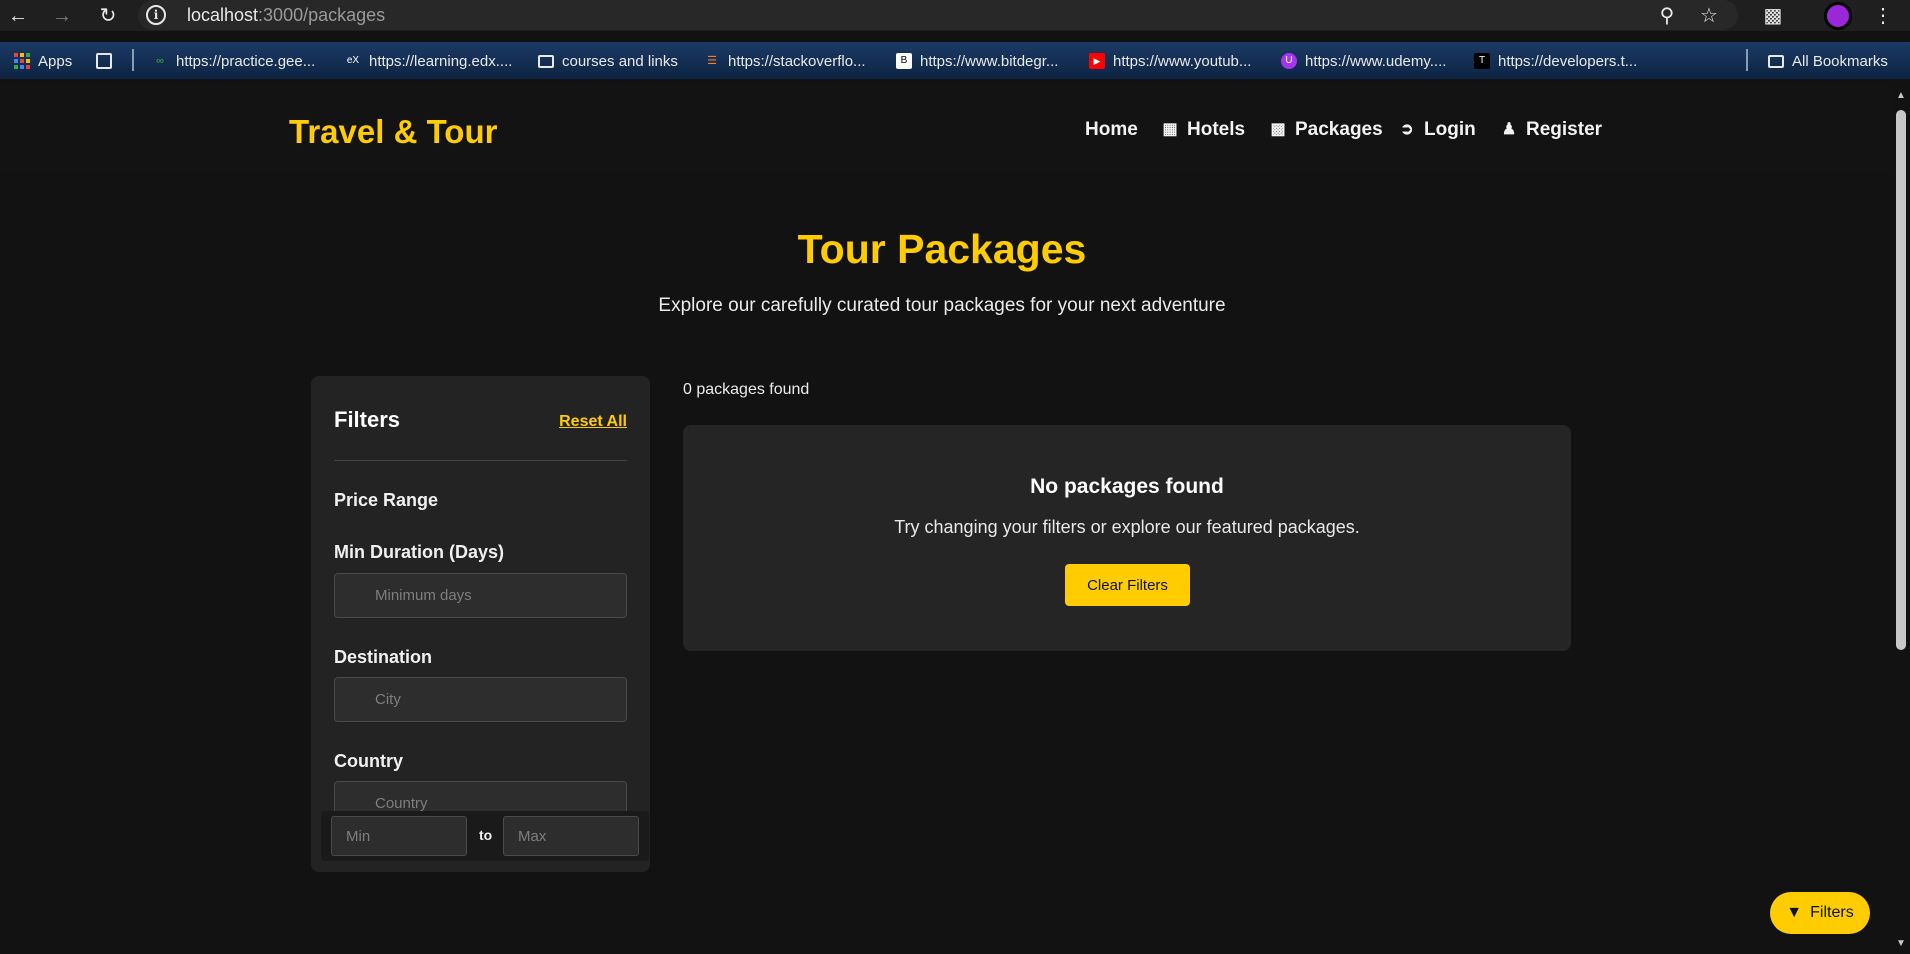  I want to click on bitdegree-icon: B, so click(904, 61).